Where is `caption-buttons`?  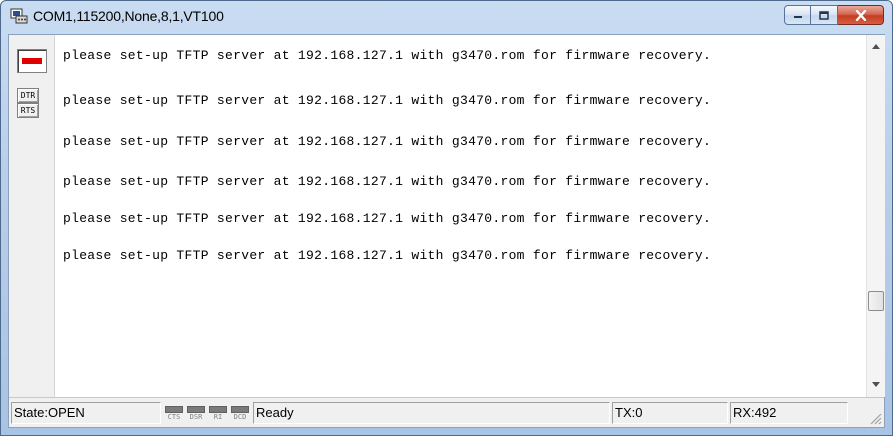
caption-buttons is located at coordinates (834, 16).